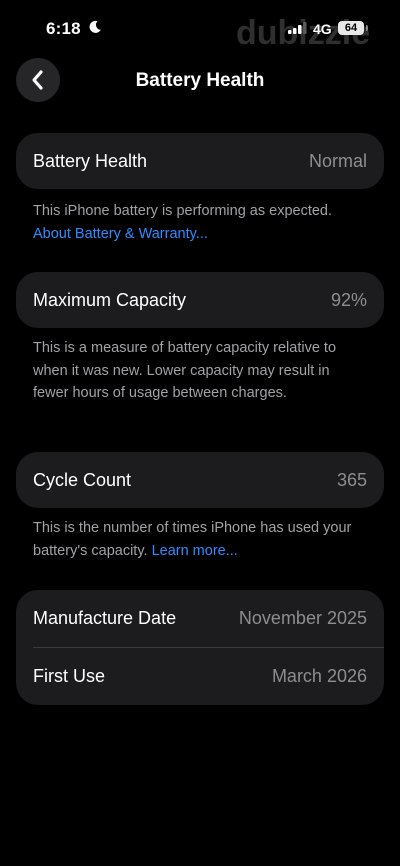  What do you see at coordinates (351, 28) in the screenshot?
I see `battery-icon: 64` at bounding box center [351, 28].